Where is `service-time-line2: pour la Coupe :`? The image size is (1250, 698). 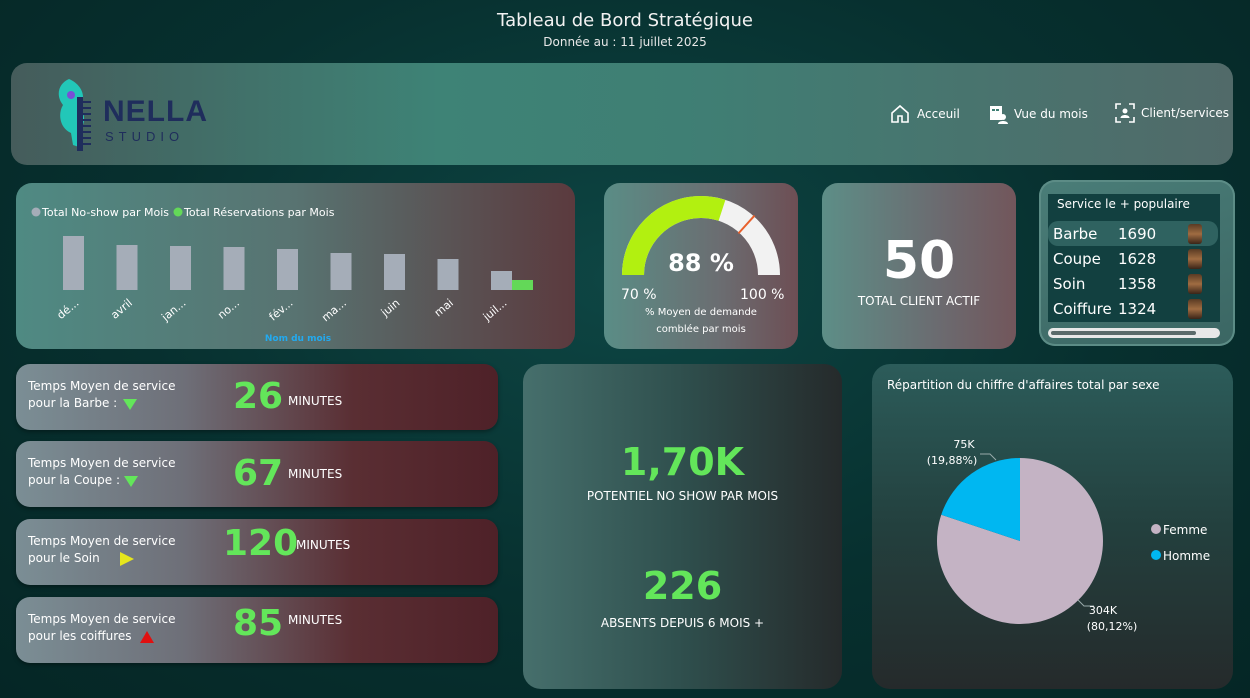
service-time-line2: pour la Coupe : is located at coordinates (101, 480).